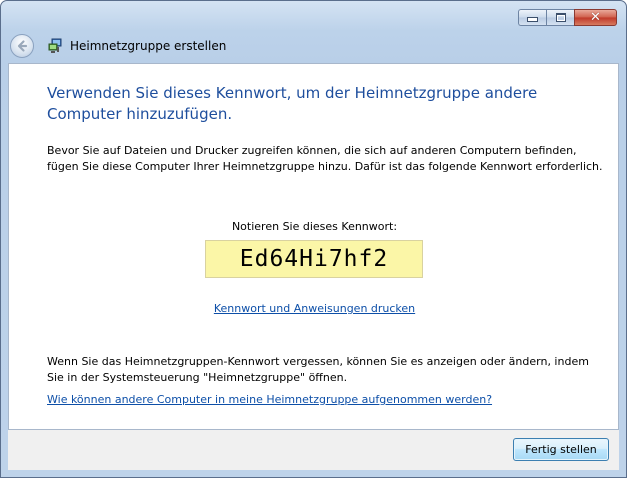 Image resolution: width=627 pixels, height=478 pixels. I want to click on password-label: Notieren Sie dieses Kennwort:, so click(314, 226).